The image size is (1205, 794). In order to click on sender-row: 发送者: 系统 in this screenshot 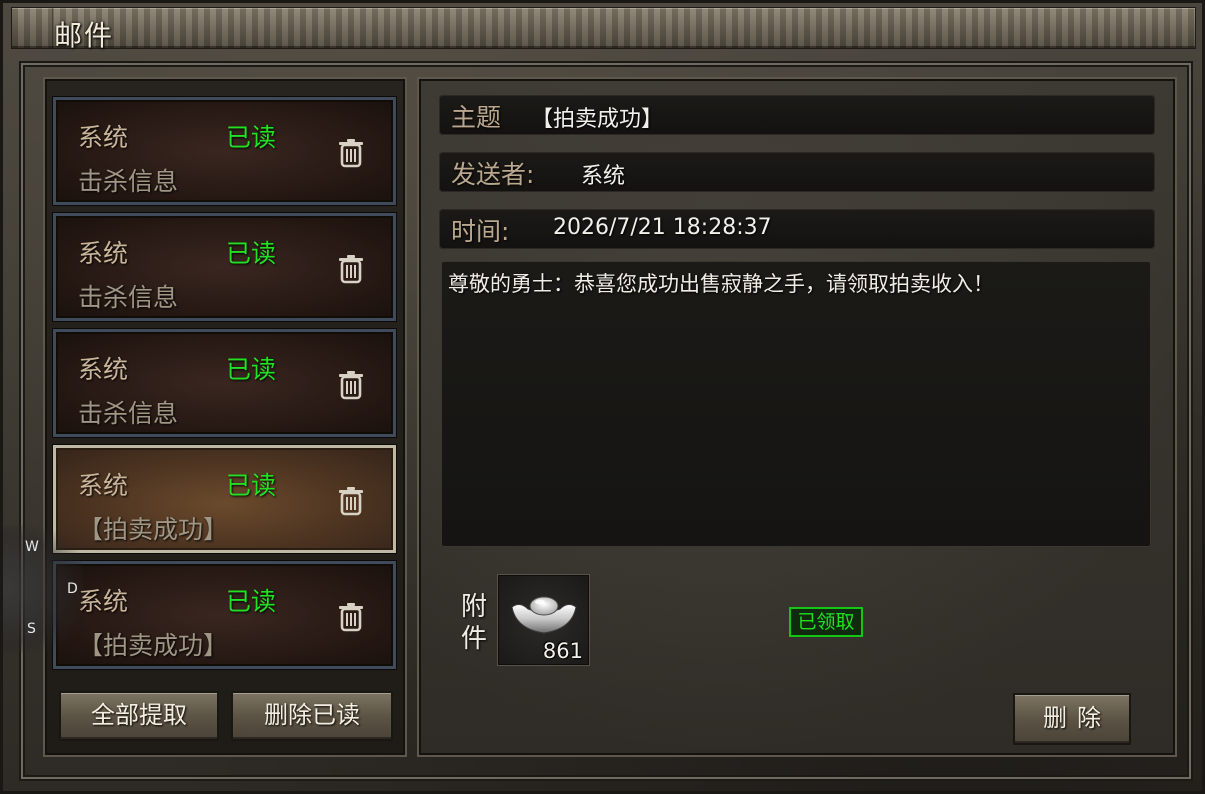, I will do `click(797, 172)`.